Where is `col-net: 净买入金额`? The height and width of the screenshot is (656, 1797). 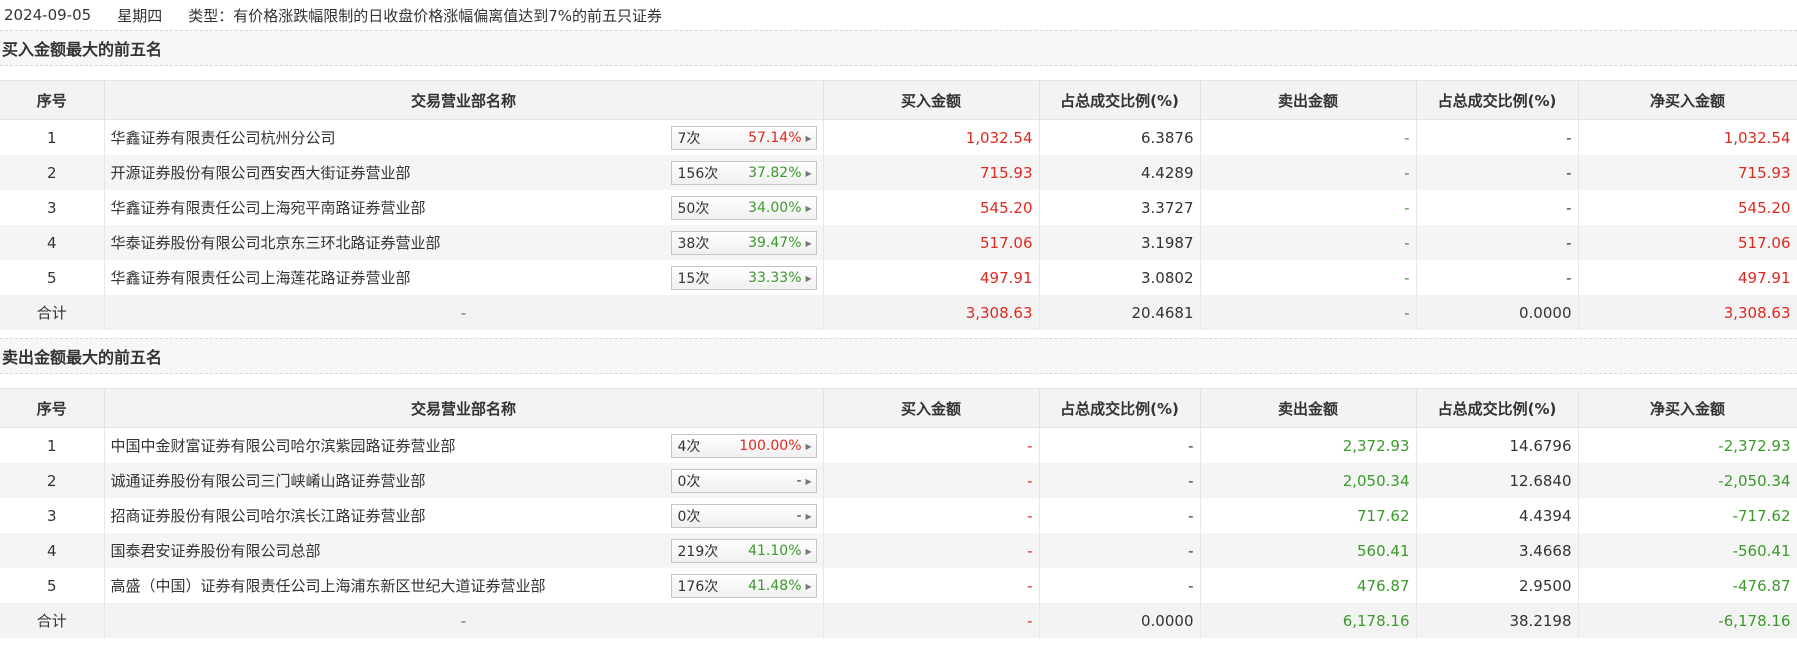
col-net: 净买入金额 is located at coordinates (1687, 100).